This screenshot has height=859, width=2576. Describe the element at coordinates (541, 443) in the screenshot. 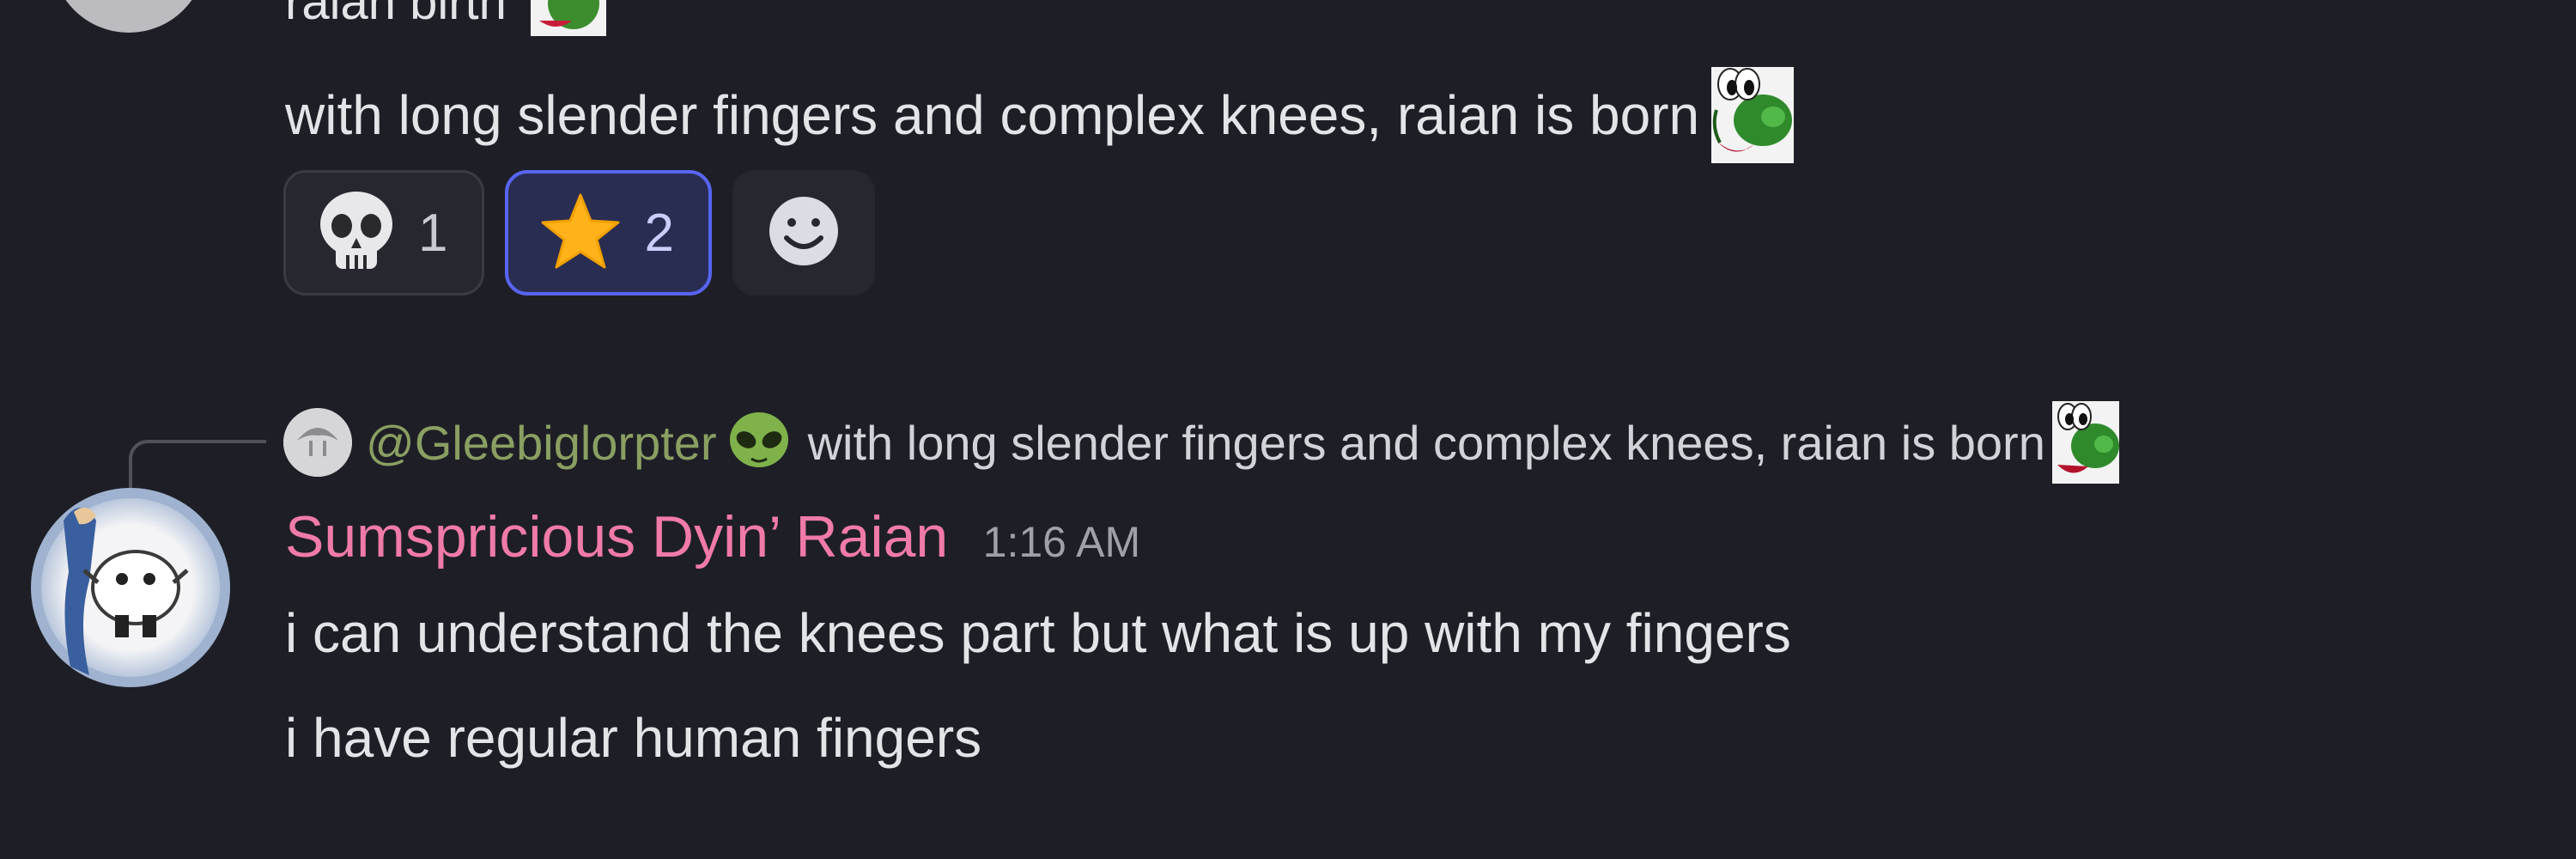

I see `reply-username: @Gleebiglorpter` at that location.